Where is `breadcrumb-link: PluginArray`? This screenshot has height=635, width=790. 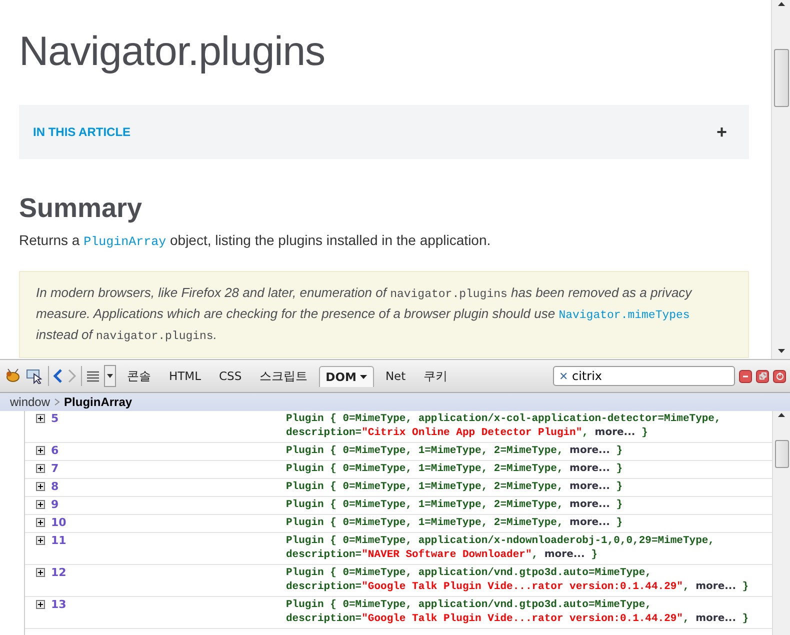
breadcrumb-link: PluginArray is located at coordinates (98, 402).